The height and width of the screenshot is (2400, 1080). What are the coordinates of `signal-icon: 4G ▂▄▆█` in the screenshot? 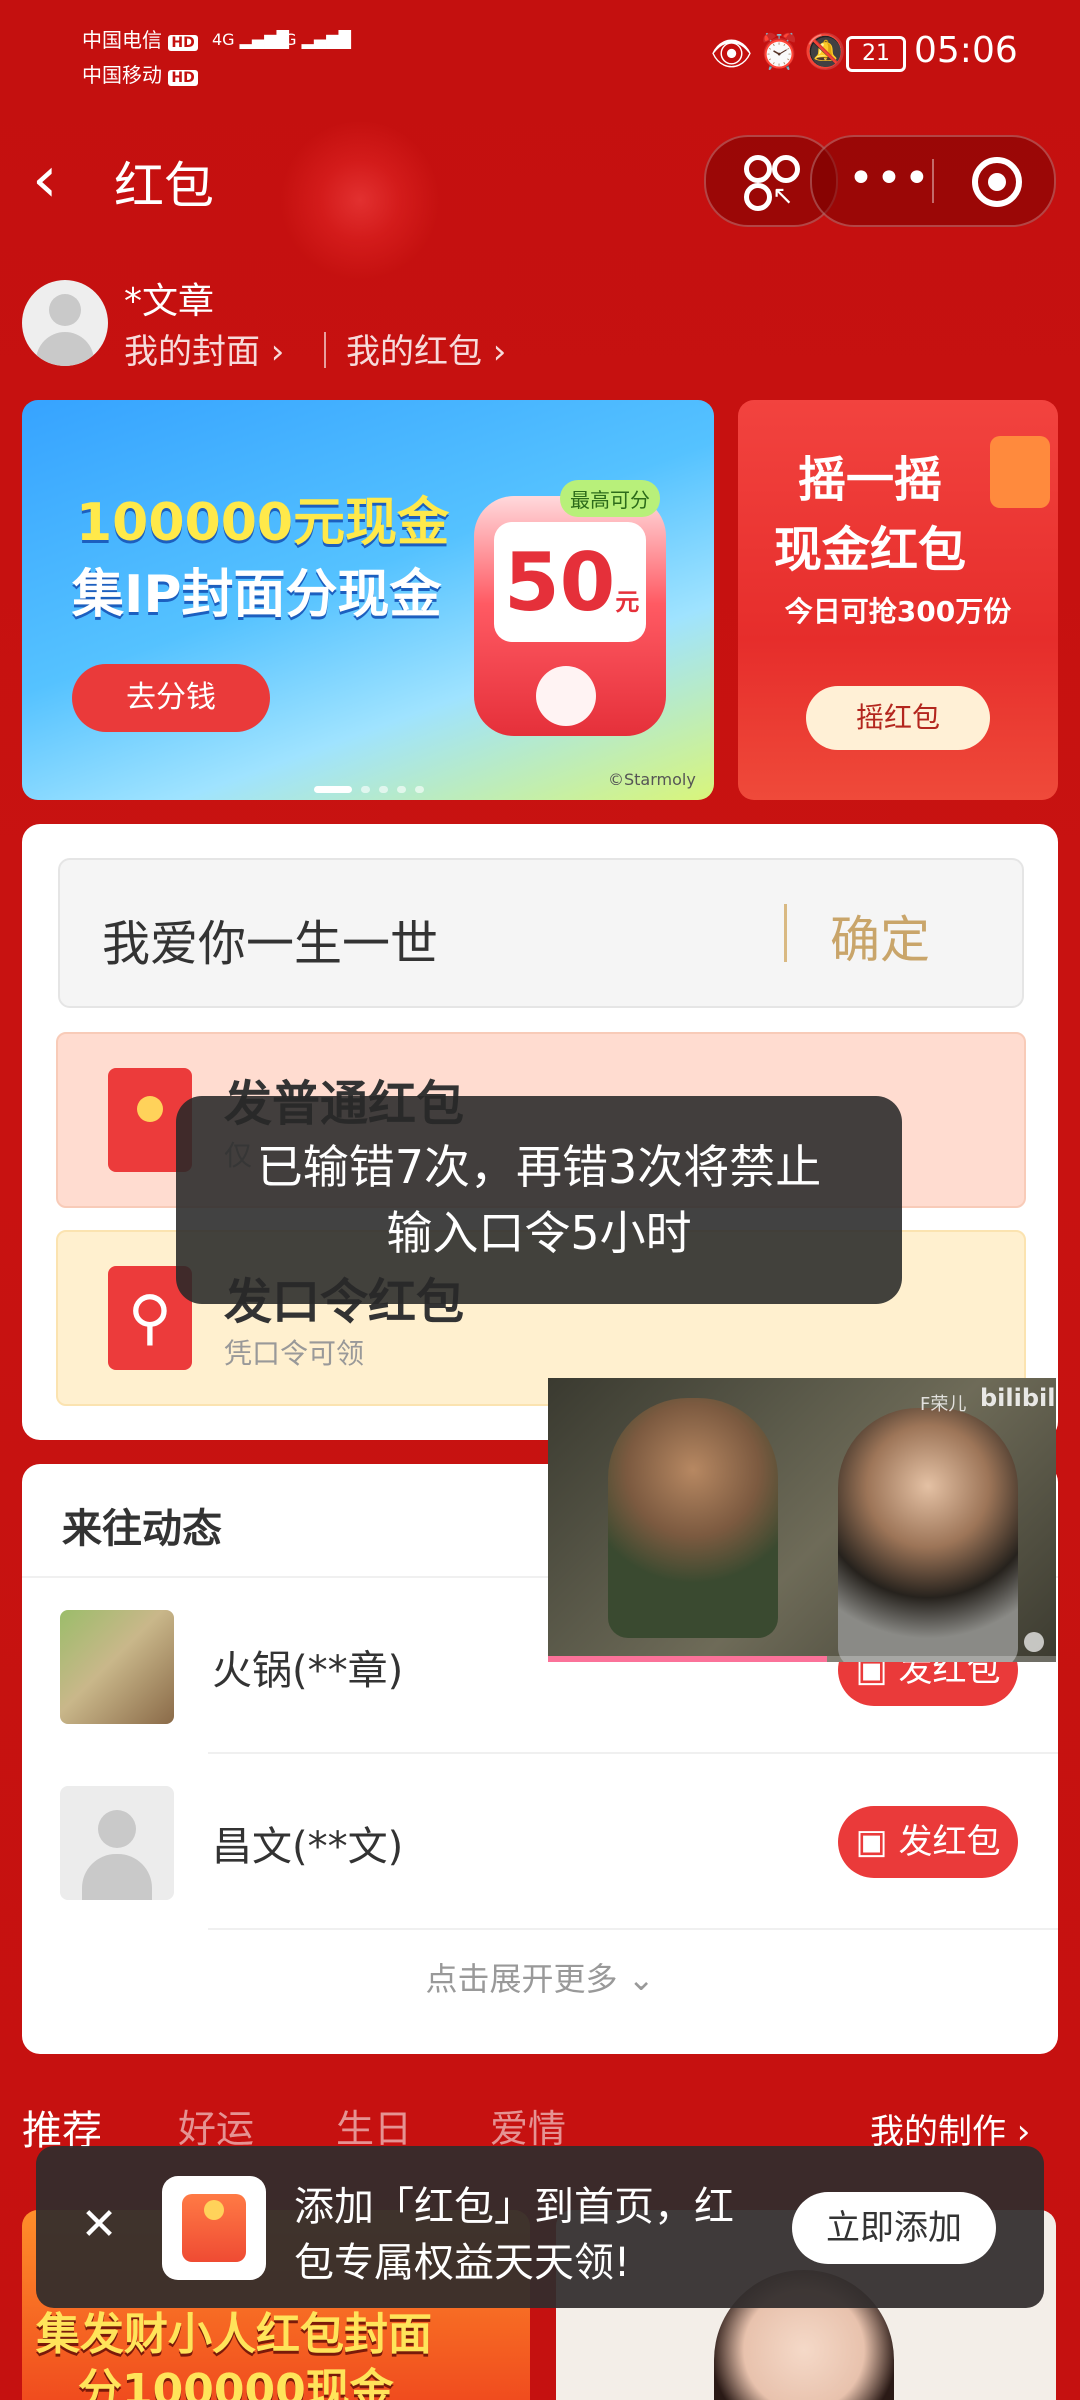 It's located at (312, 39).